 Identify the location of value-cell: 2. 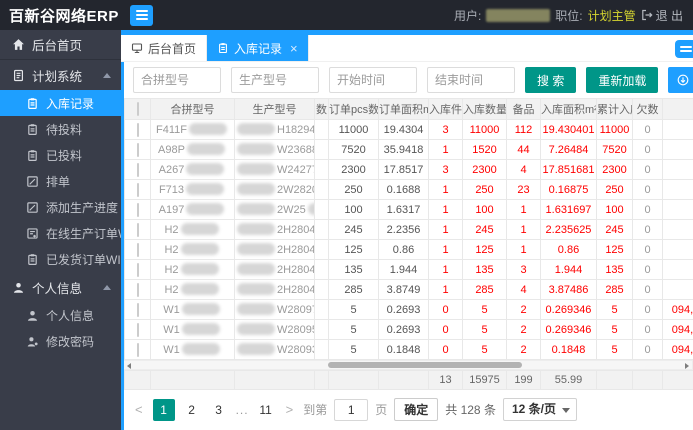
(523, 329).